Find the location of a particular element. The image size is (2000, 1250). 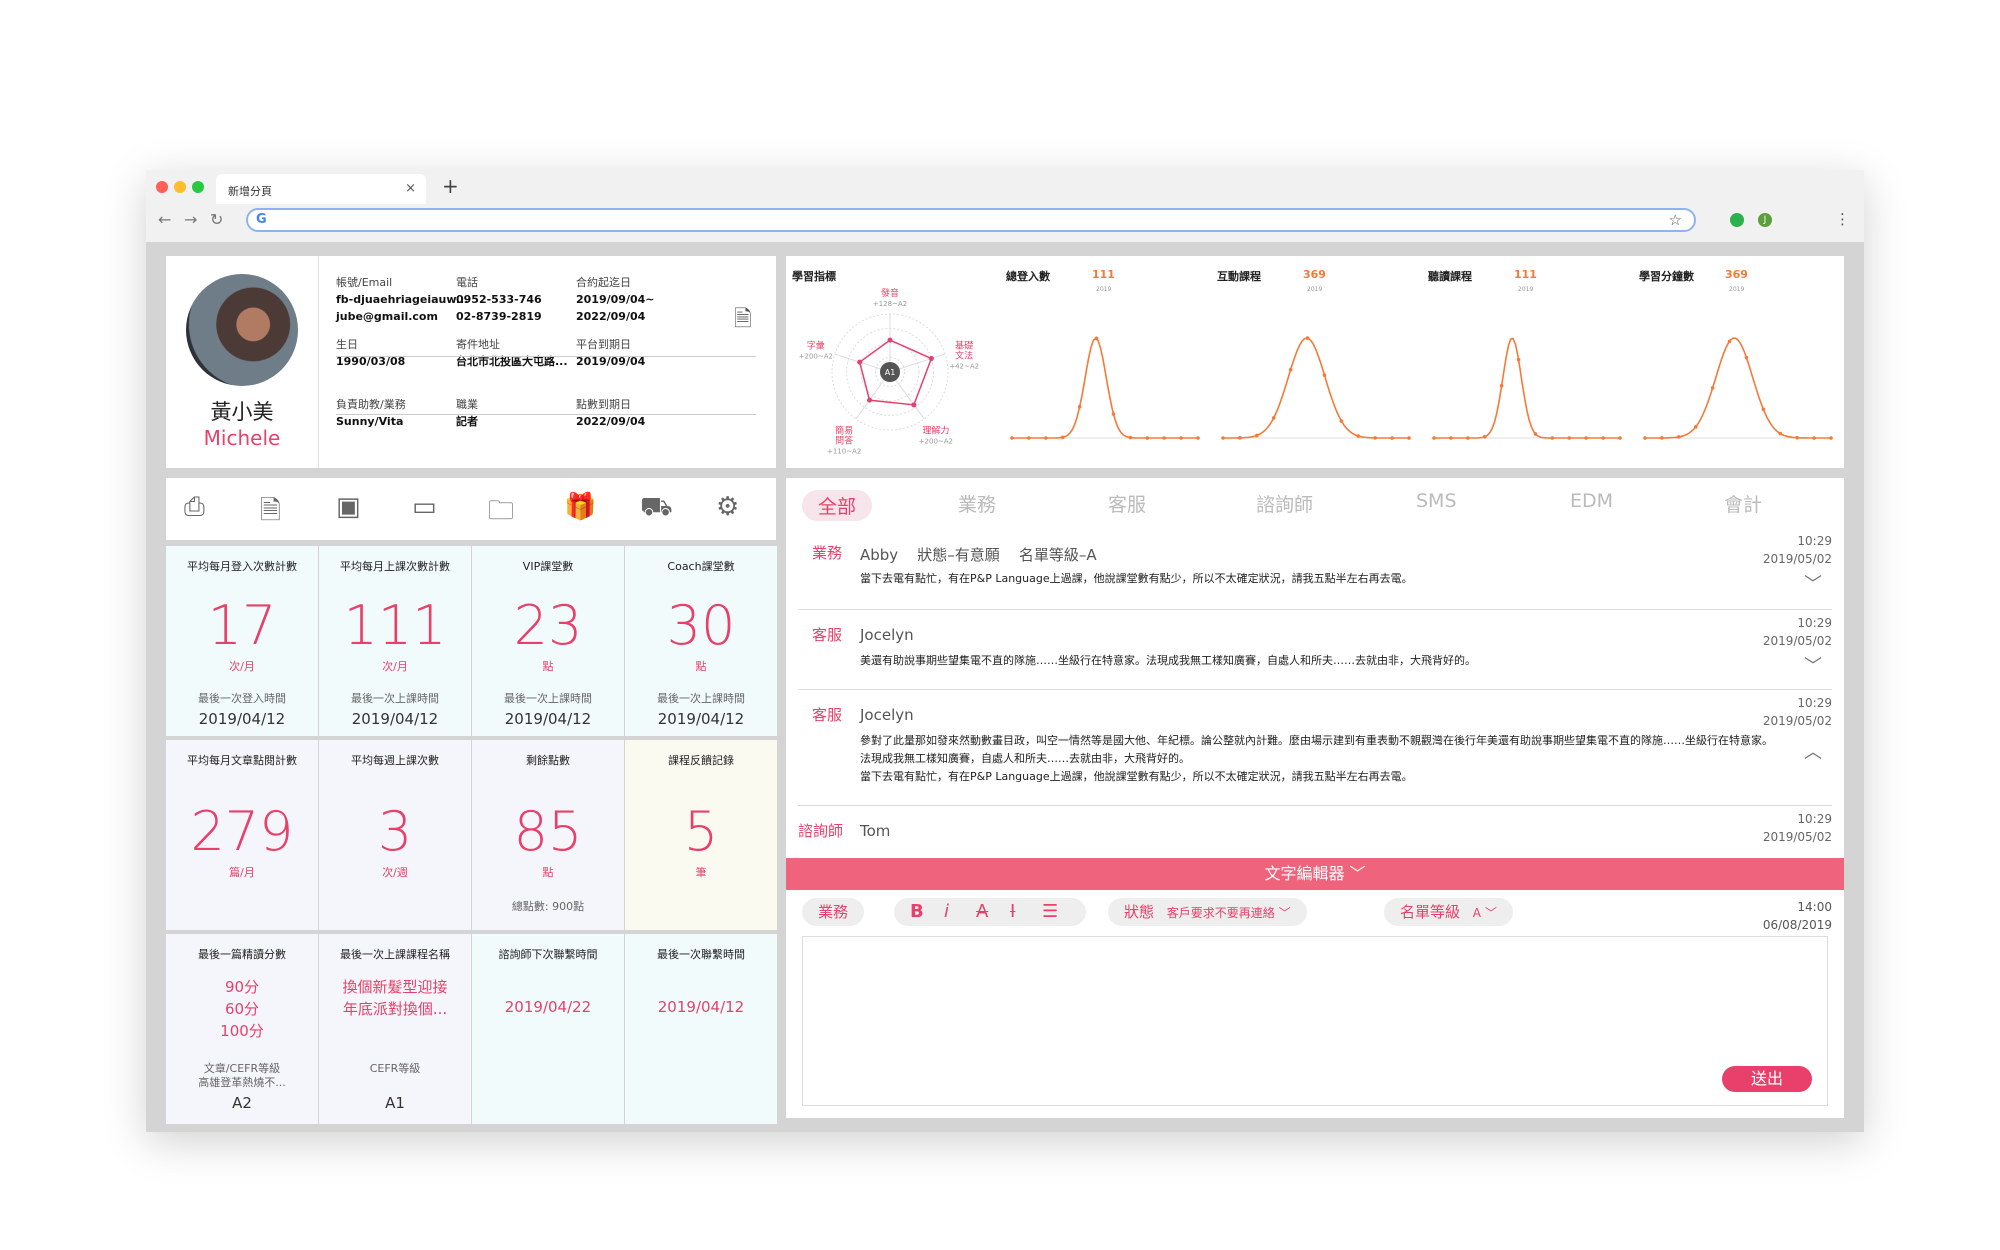

filter-tab: 全部 is located at coordinates (837, 505).